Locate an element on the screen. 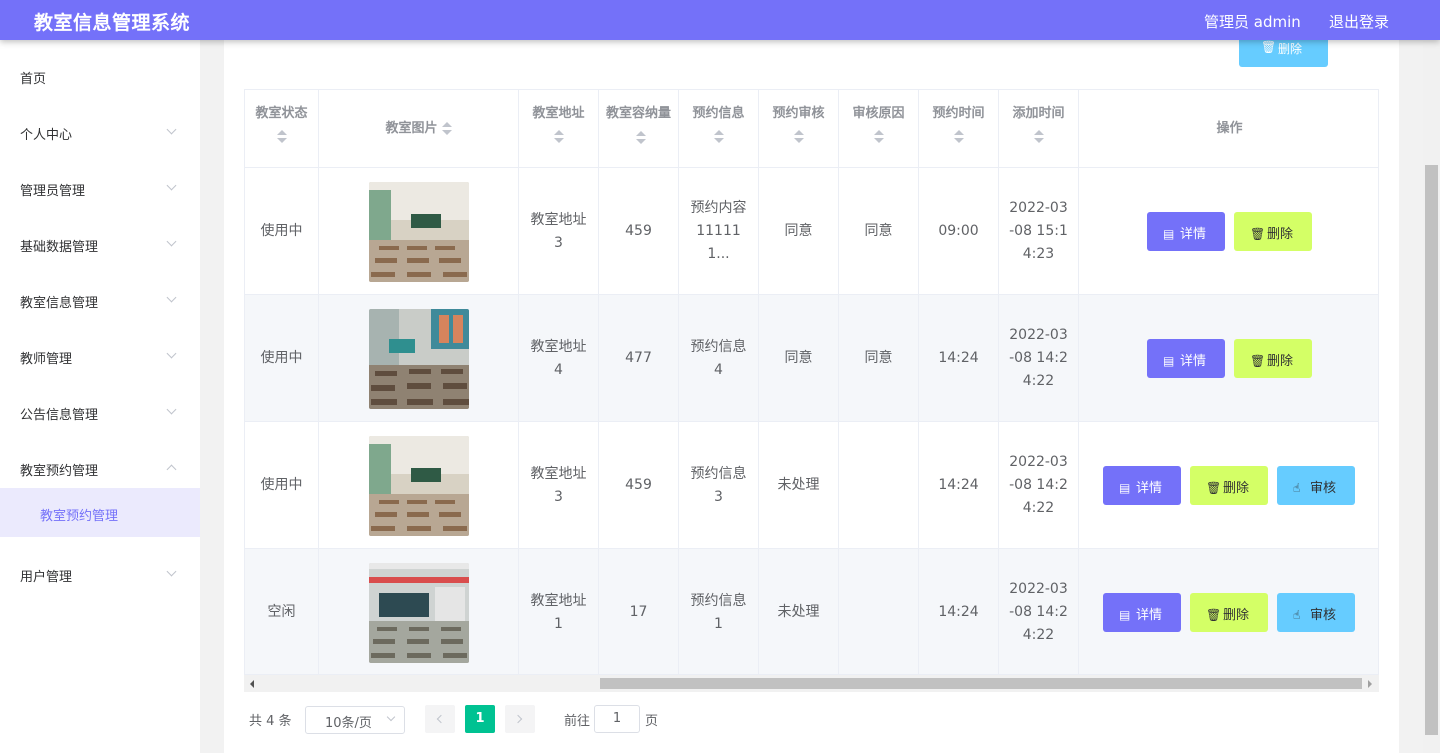 Image resolution: width=1440 pixels, height=753 pixels. cell-address: 教室地址3 is located at coordinates (559, 231).